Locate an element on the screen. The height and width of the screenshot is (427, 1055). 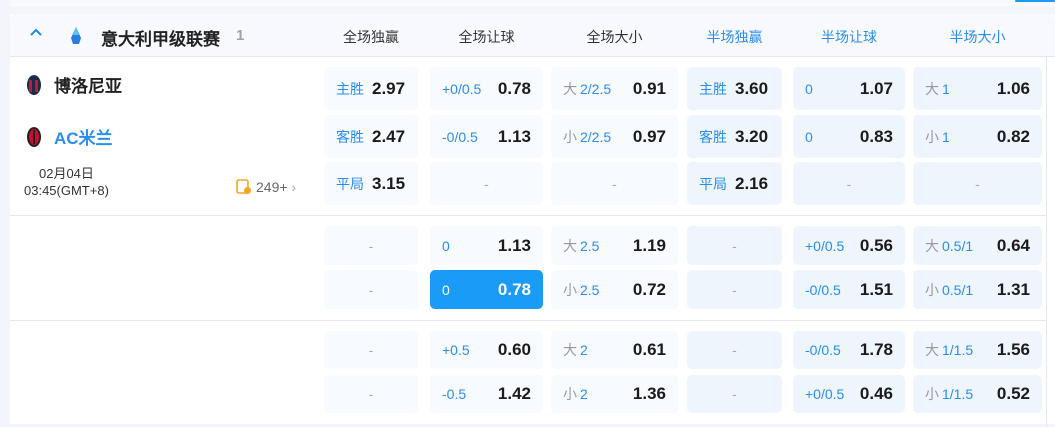
odds-value: 2.16 is located at coordinates (752, 183).